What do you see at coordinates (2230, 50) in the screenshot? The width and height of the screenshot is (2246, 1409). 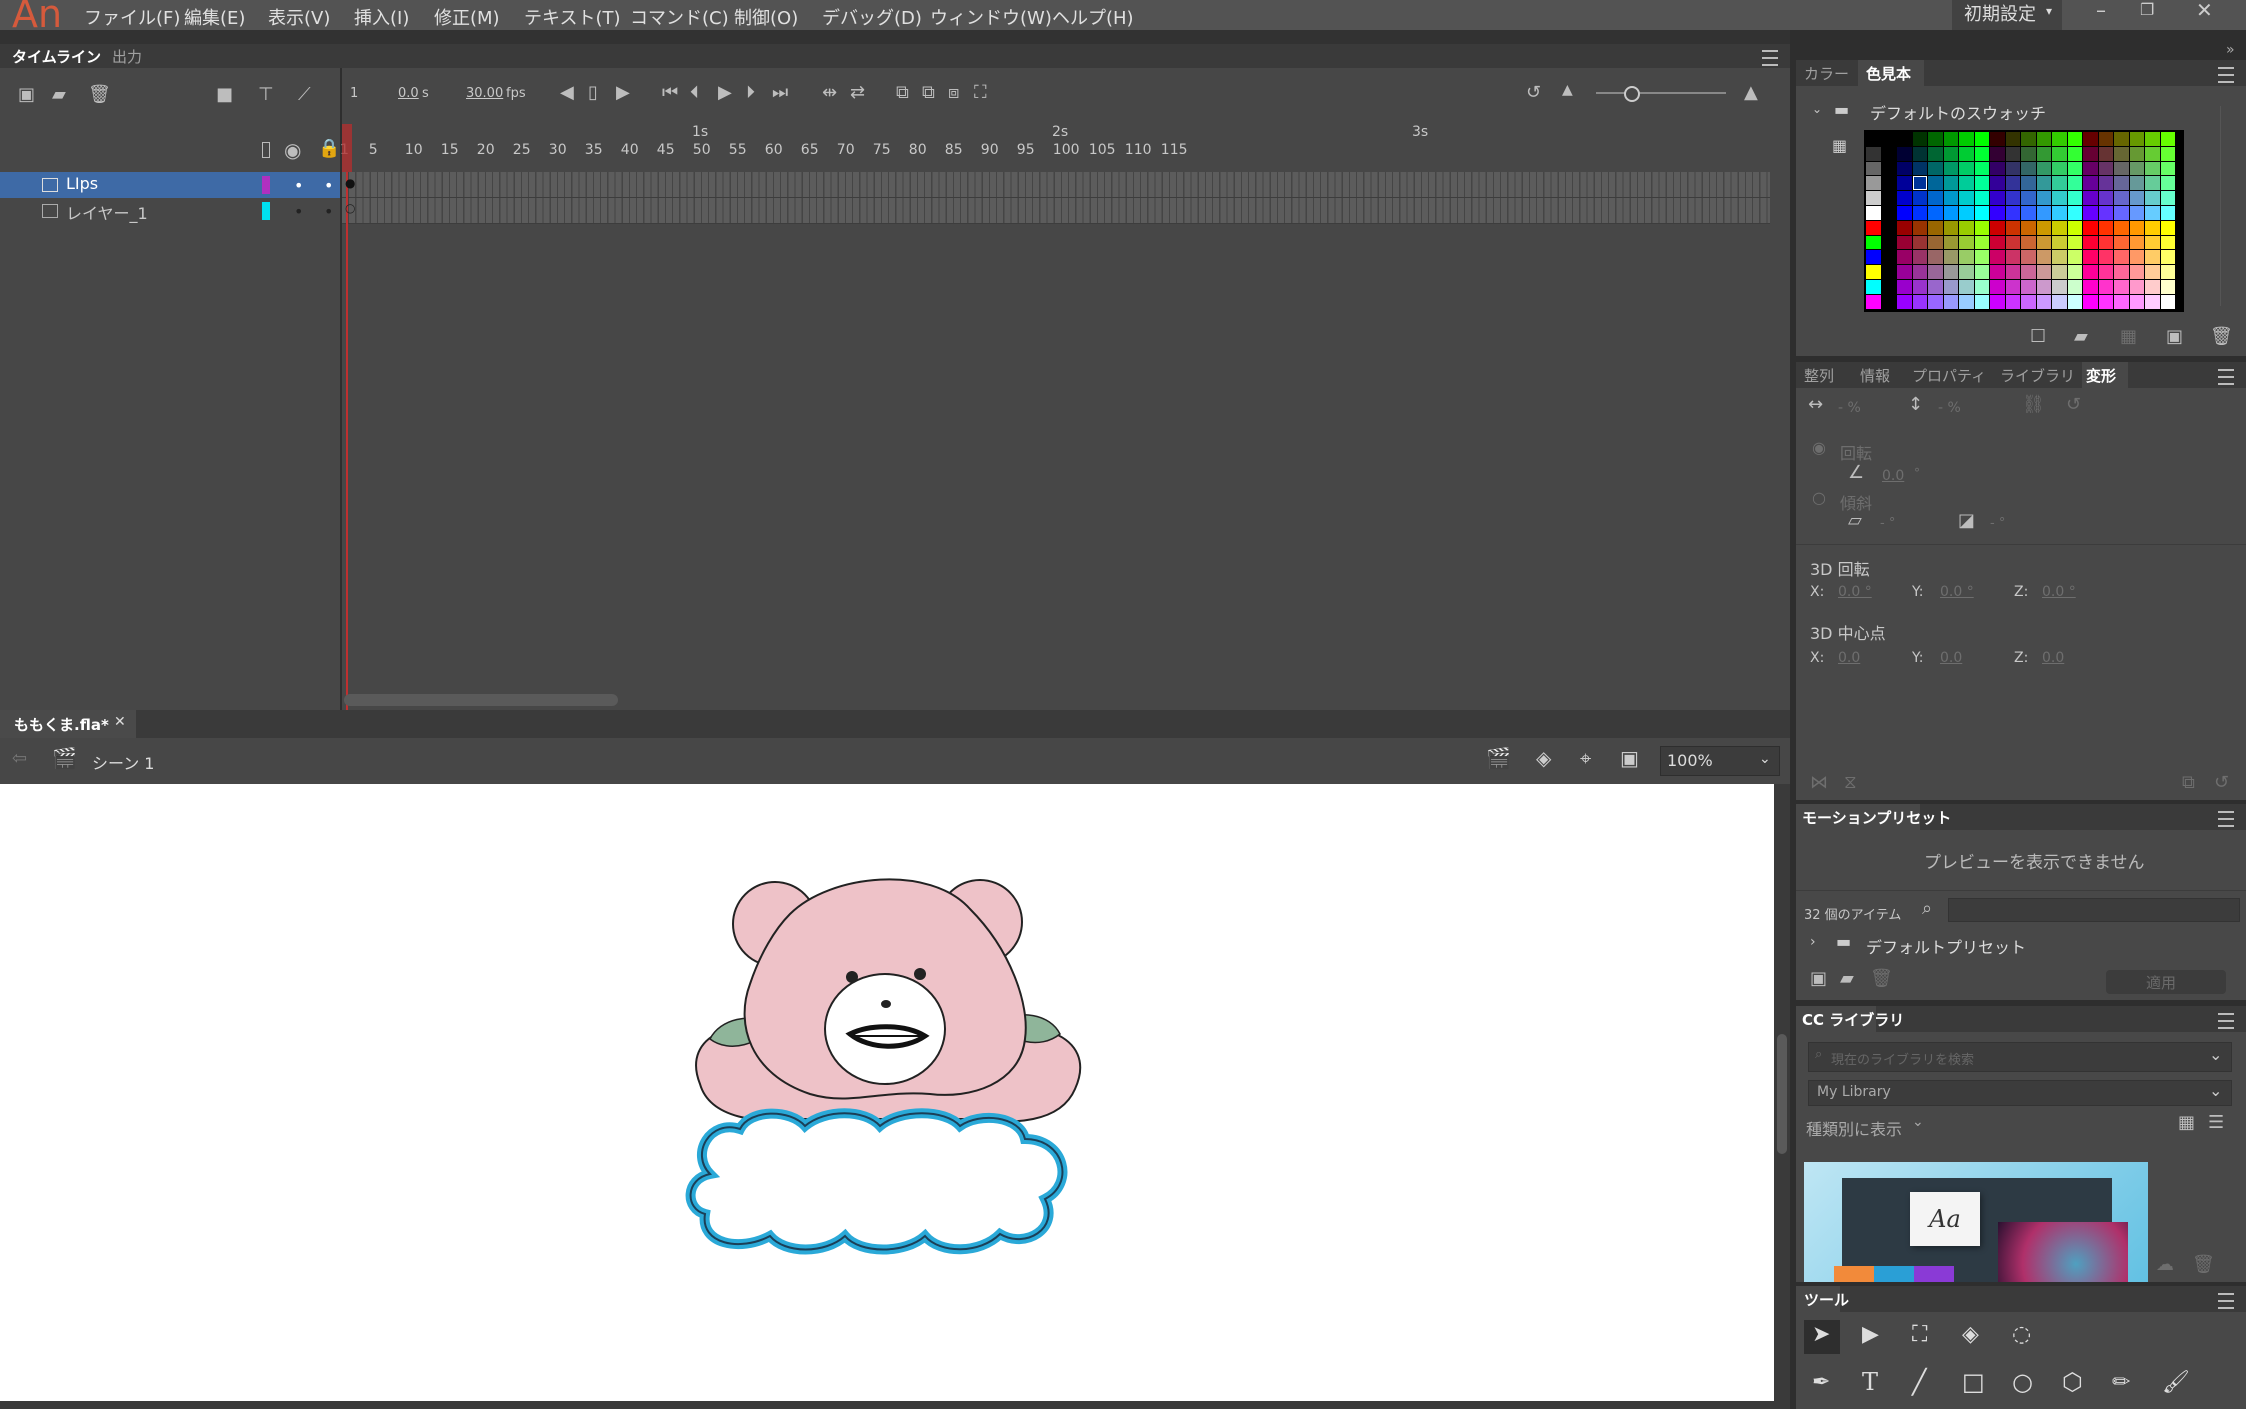 I see `collapse-dock-icon: »` at bounding box center [2230, 50].